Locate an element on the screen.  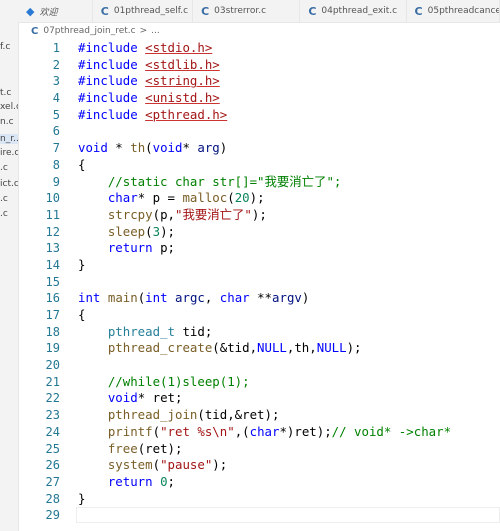
line-number: 26 is located at coordinates (52, 465).